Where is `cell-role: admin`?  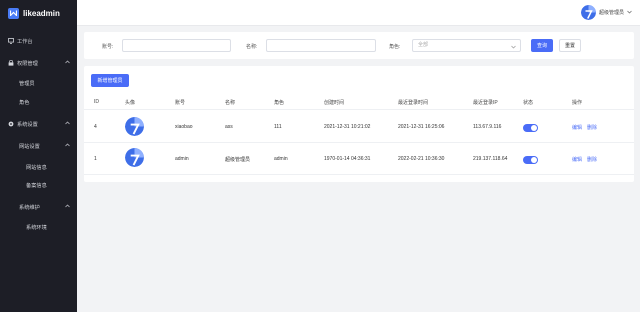
cell-role: admin is located at coordinates (281, 159).